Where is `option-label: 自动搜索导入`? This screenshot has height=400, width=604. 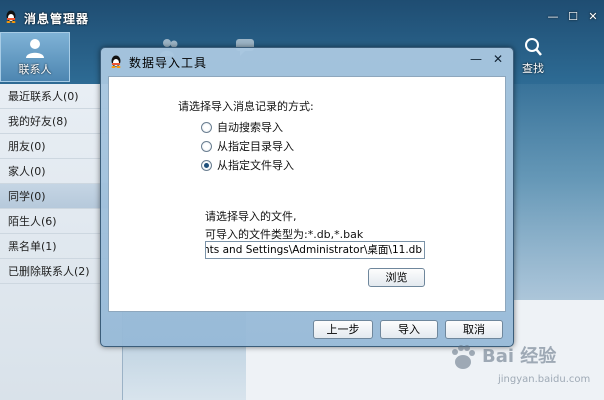 option-label: 自动搜索导入 is located at coordinates (250, 127).